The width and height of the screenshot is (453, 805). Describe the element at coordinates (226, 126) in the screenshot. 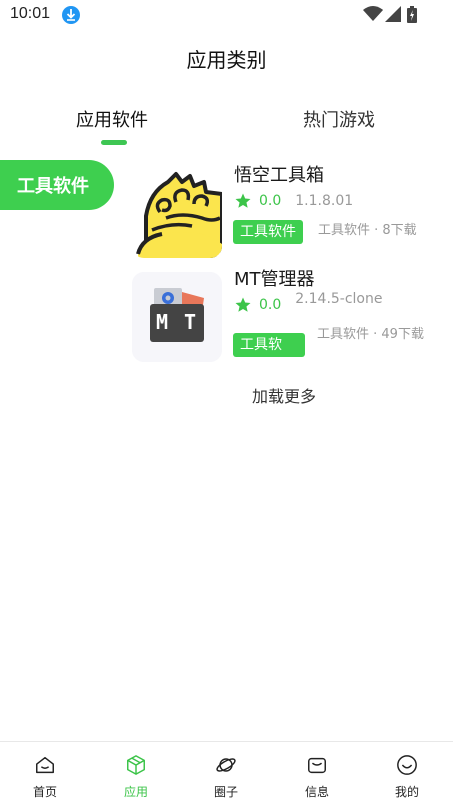

I see `category-tabs: 应用软件 热门游戏` at that location.